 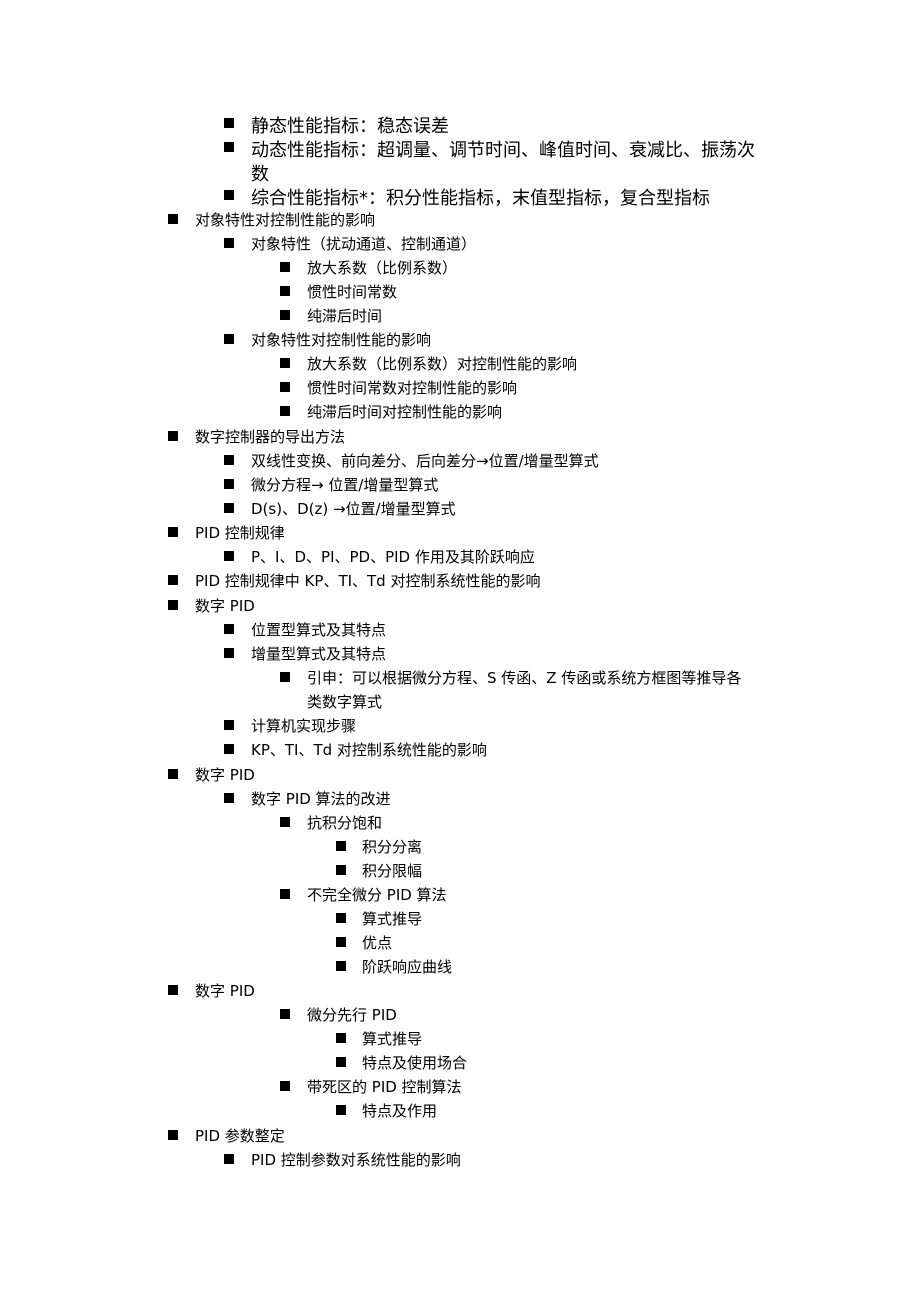 I want to click on outline-item-level-1: 数字控制器的导出方法, so click(x=270, y=437).